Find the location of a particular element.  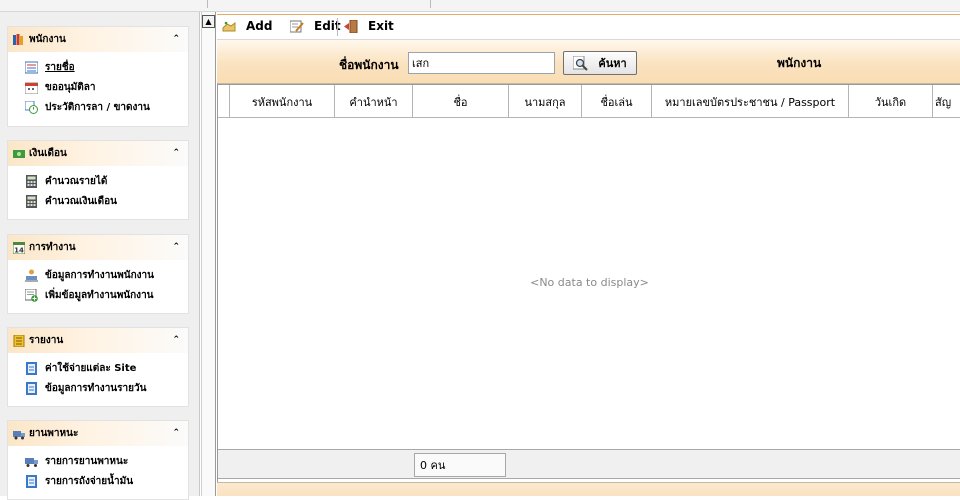

toolbar: Add Edit Exit is located at coordinates (588, 27).